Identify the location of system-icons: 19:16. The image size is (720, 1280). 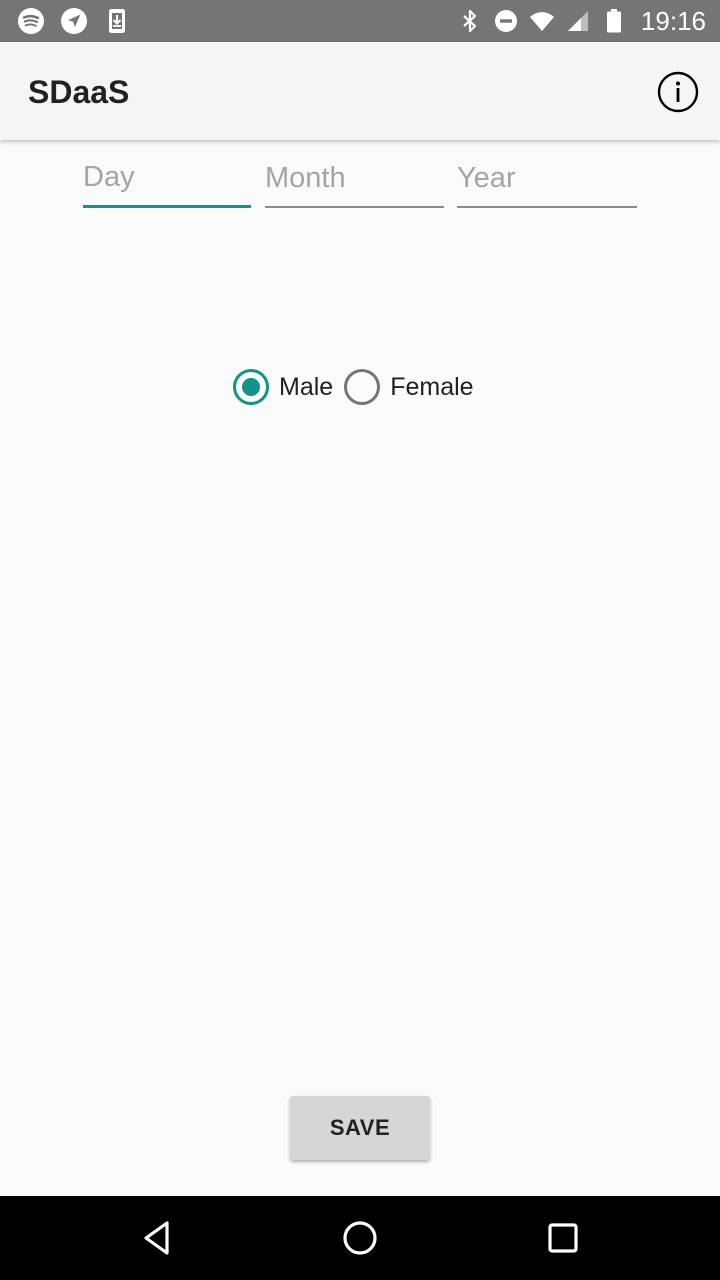
(581, 21).